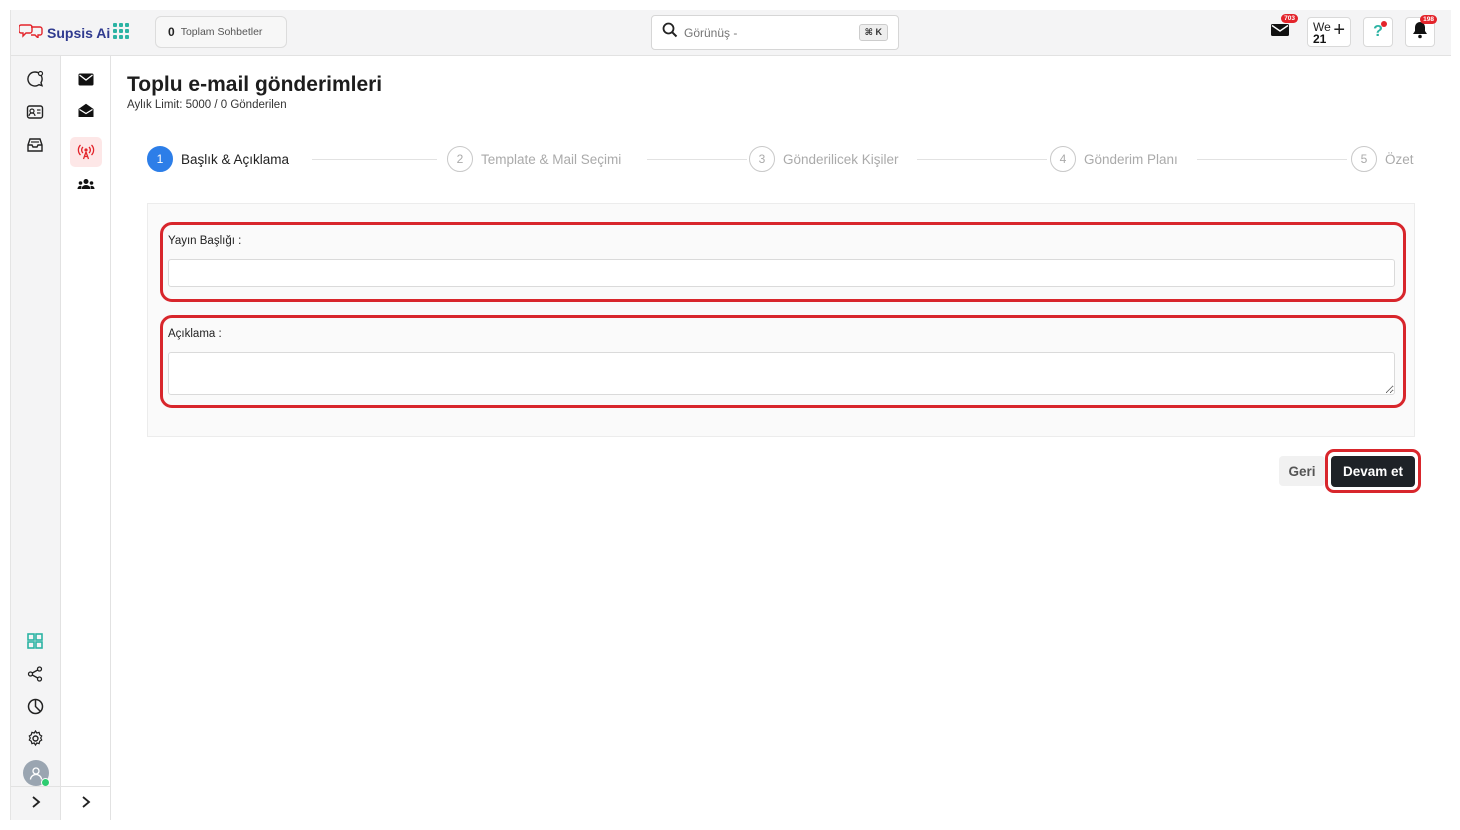 The image size is (1460, 830). I want to click on conversations-count: 0, so click(171, 32).